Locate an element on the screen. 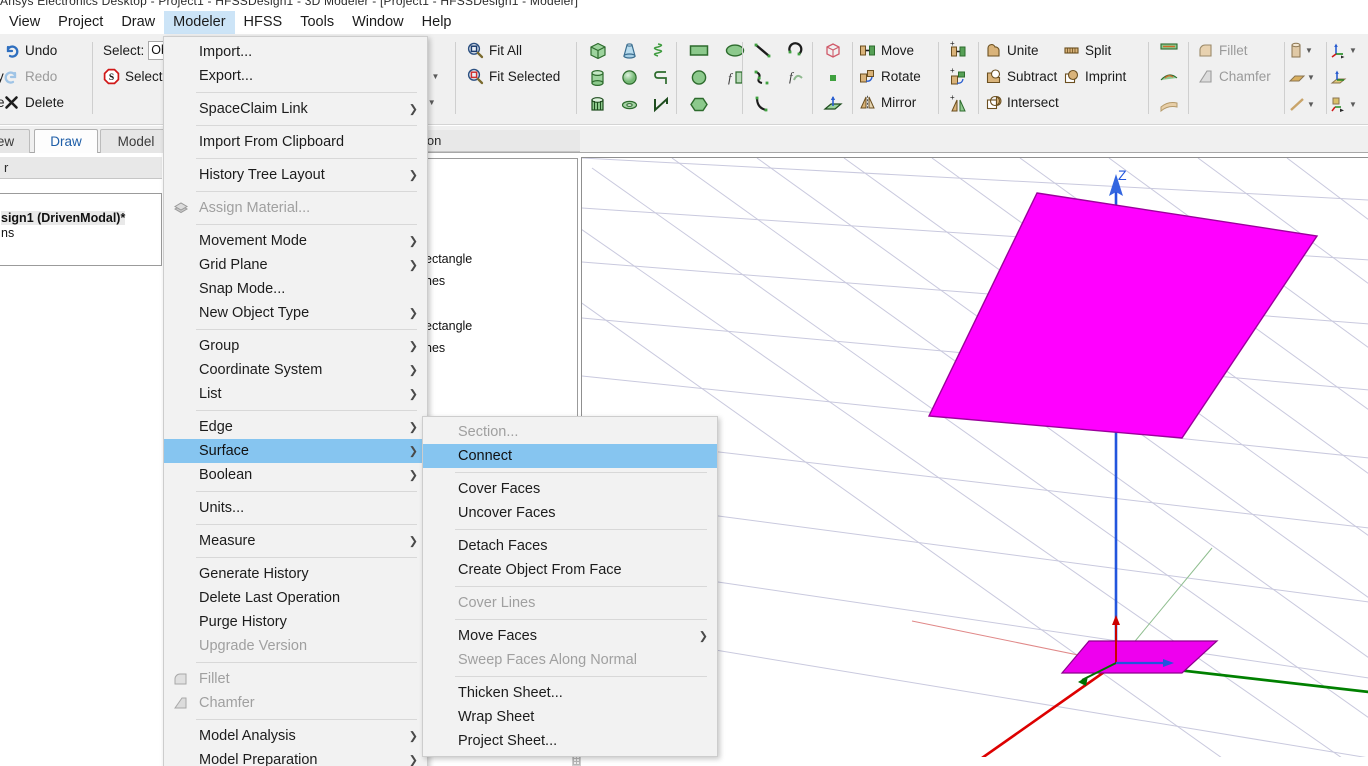  copy-button: y is located at coordinates (8, 76).